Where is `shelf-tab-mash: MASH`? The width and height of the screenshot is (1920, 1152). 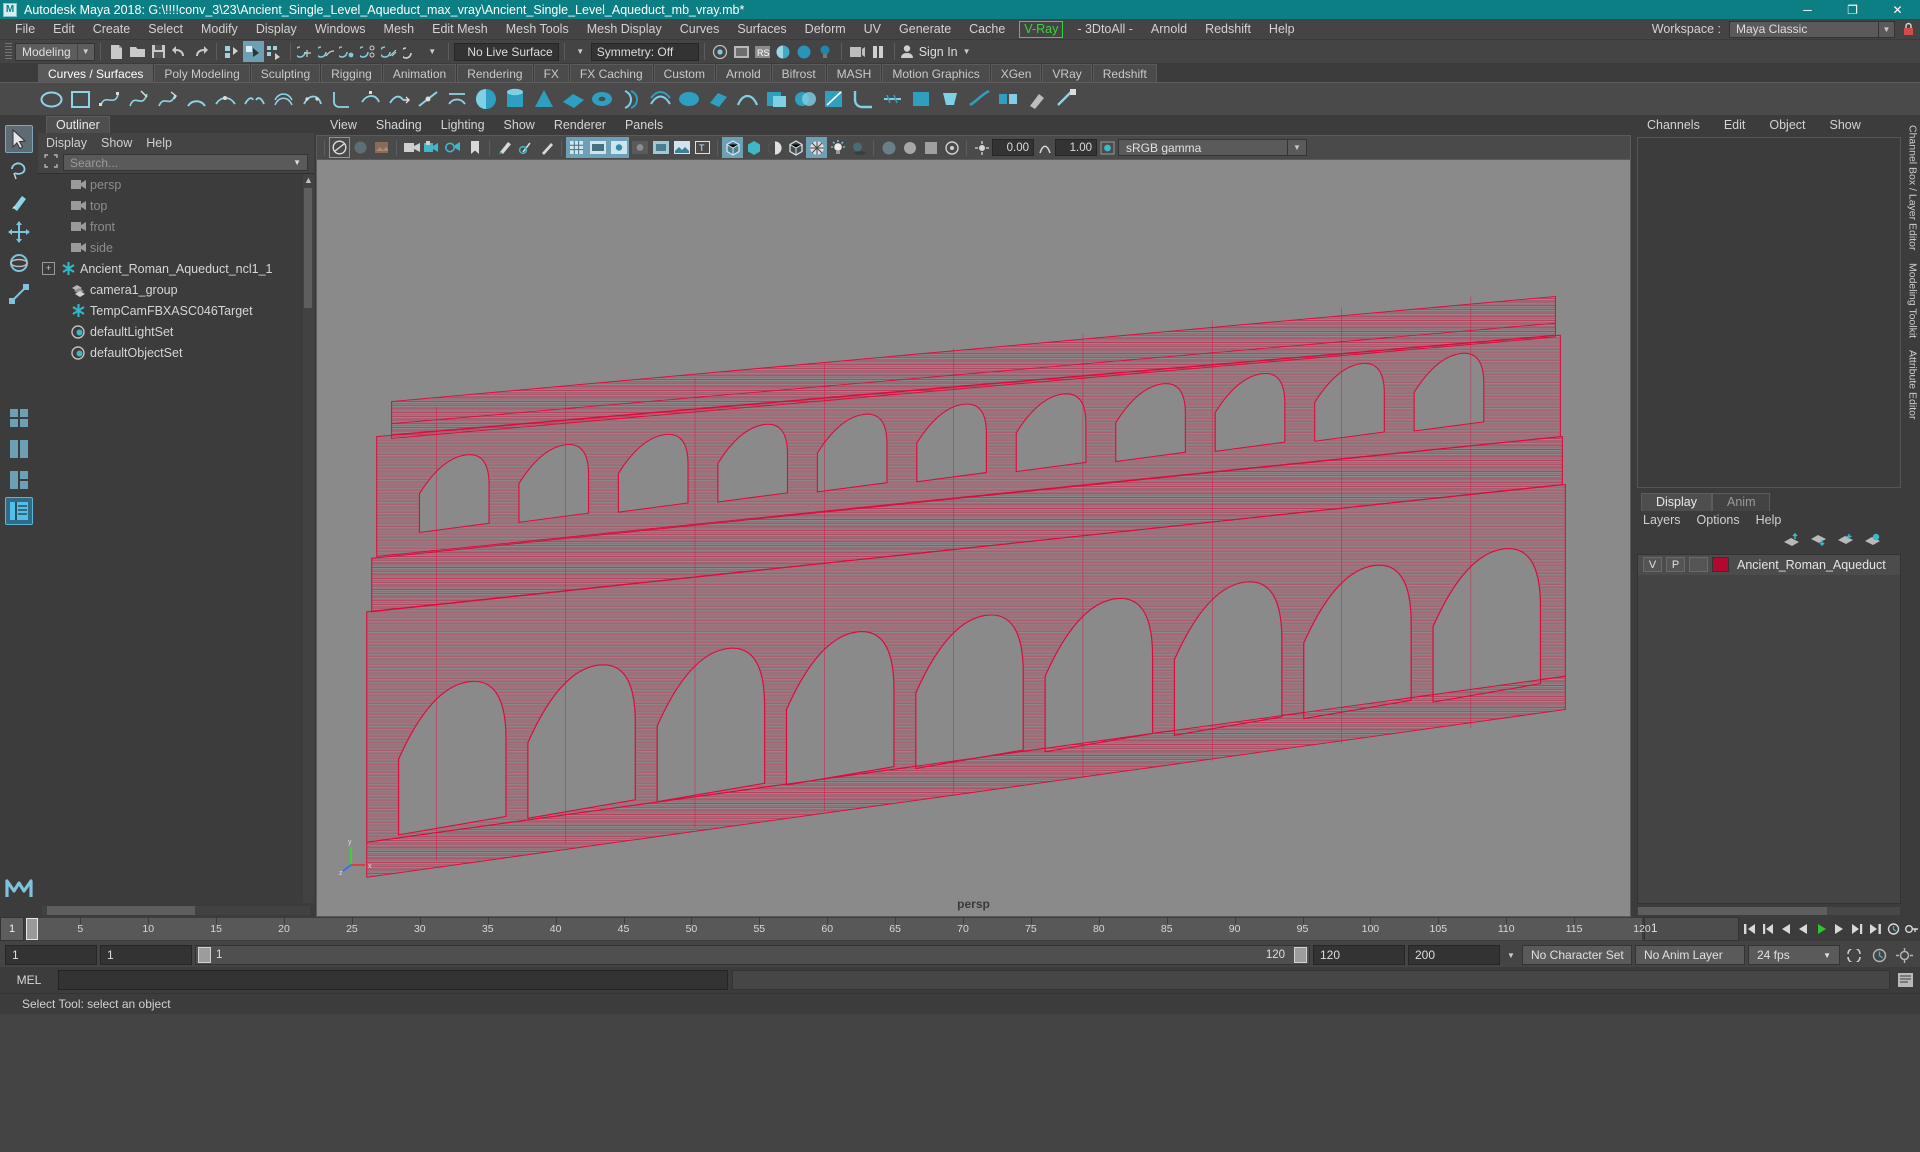
shelf-tab-mash: MASH is located at coordinates (854, 73).